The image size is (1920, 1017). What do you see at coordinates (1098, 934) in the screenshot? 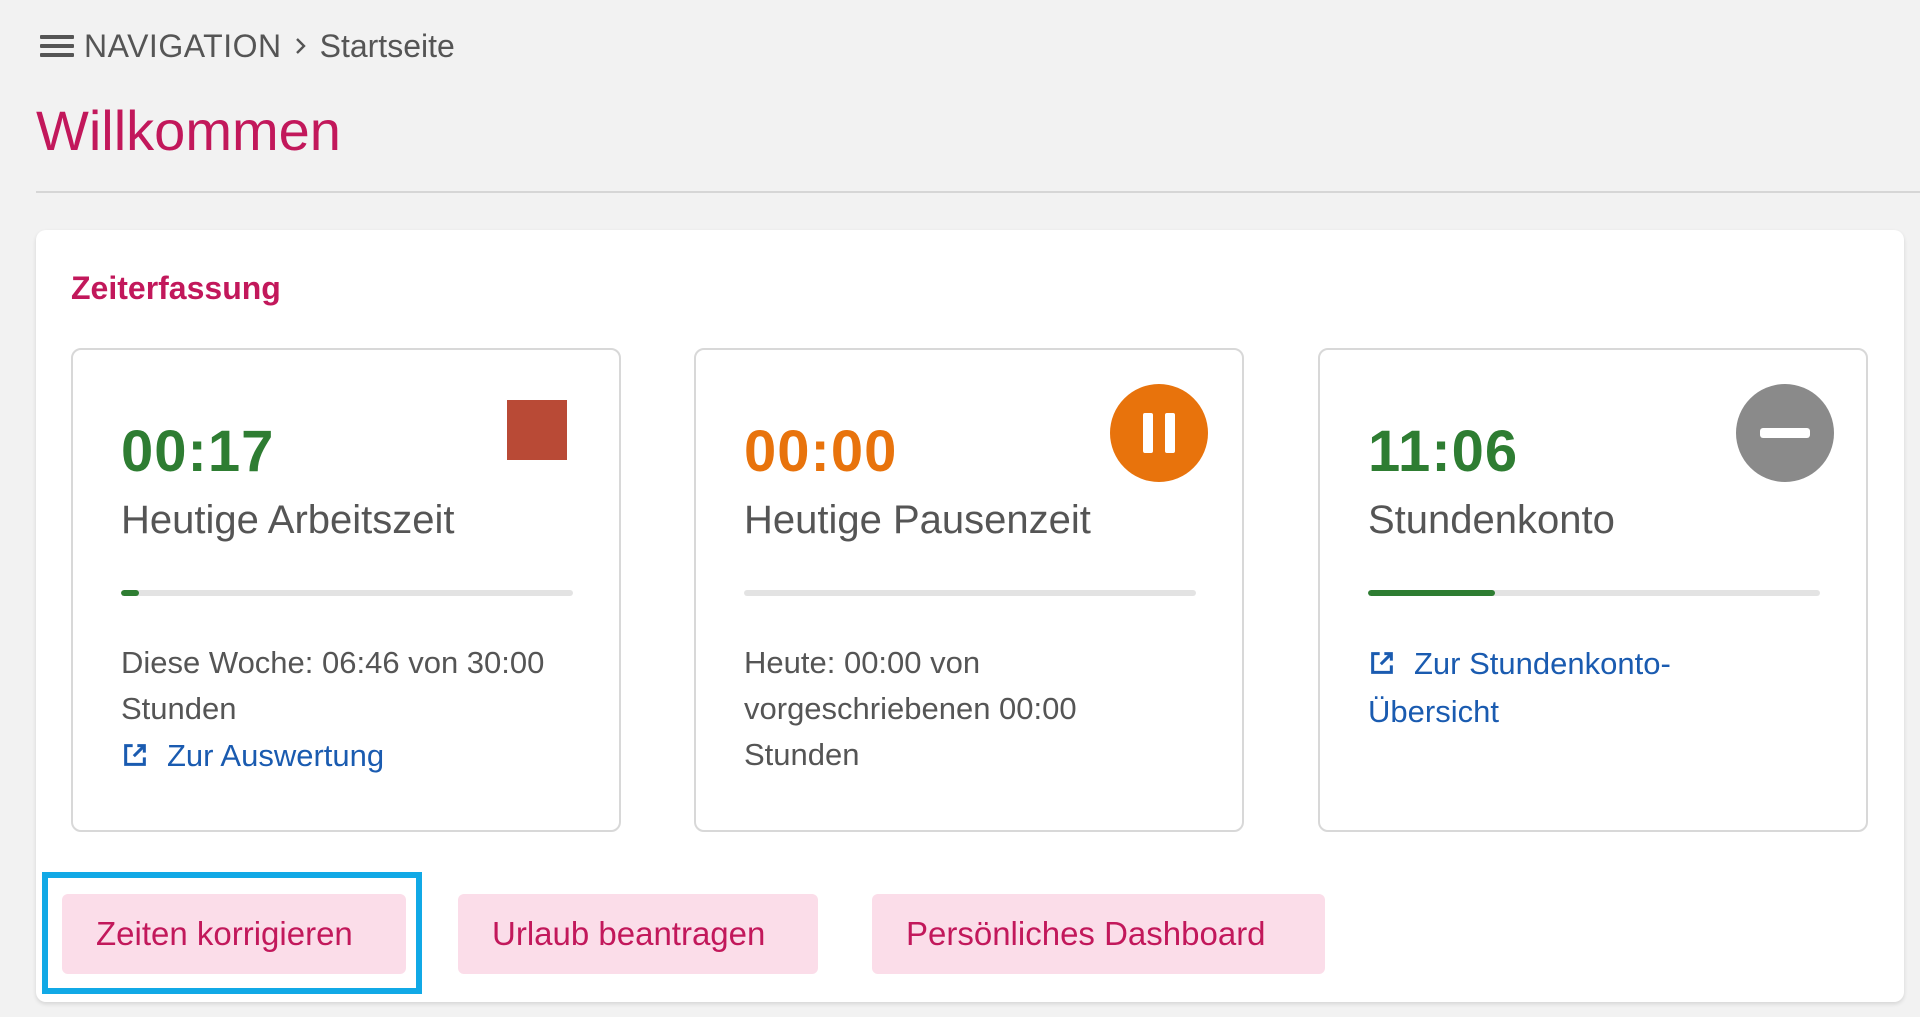
I see `personal-dashboard-button: Persönliches Dashboard` at bounding box center [1098, 934].